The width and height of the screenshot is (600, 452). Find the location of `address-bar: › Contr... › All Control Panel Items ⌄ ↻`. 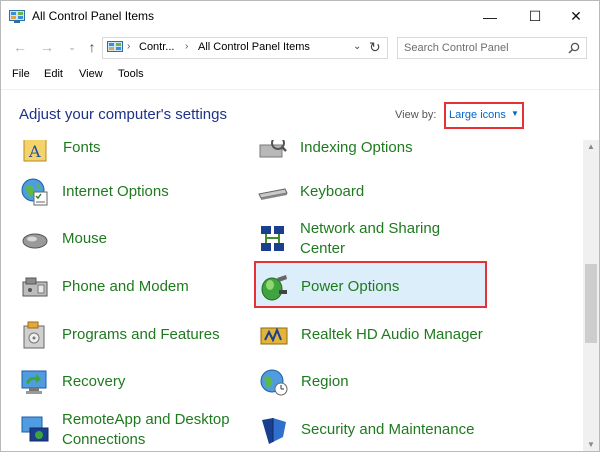

address-bar: › Contr... › All Control Panel Items ⌄ ↻ is located at coordinates (245, 48).